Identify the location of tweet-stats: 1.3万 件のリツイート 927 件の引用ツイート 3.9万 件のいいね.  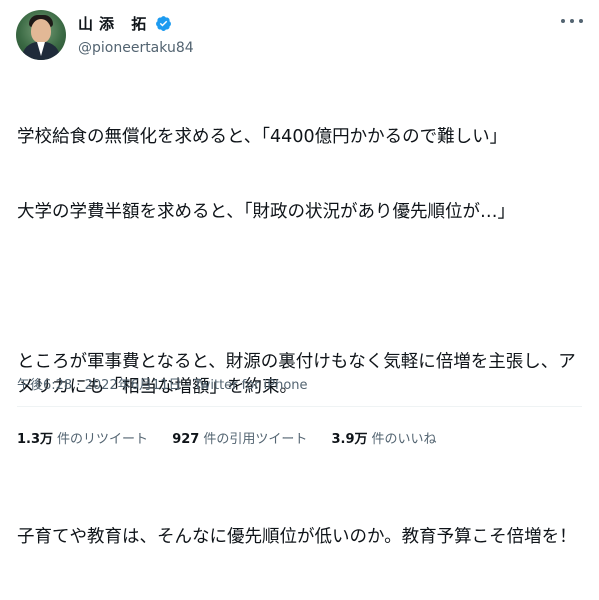
(237, 437).